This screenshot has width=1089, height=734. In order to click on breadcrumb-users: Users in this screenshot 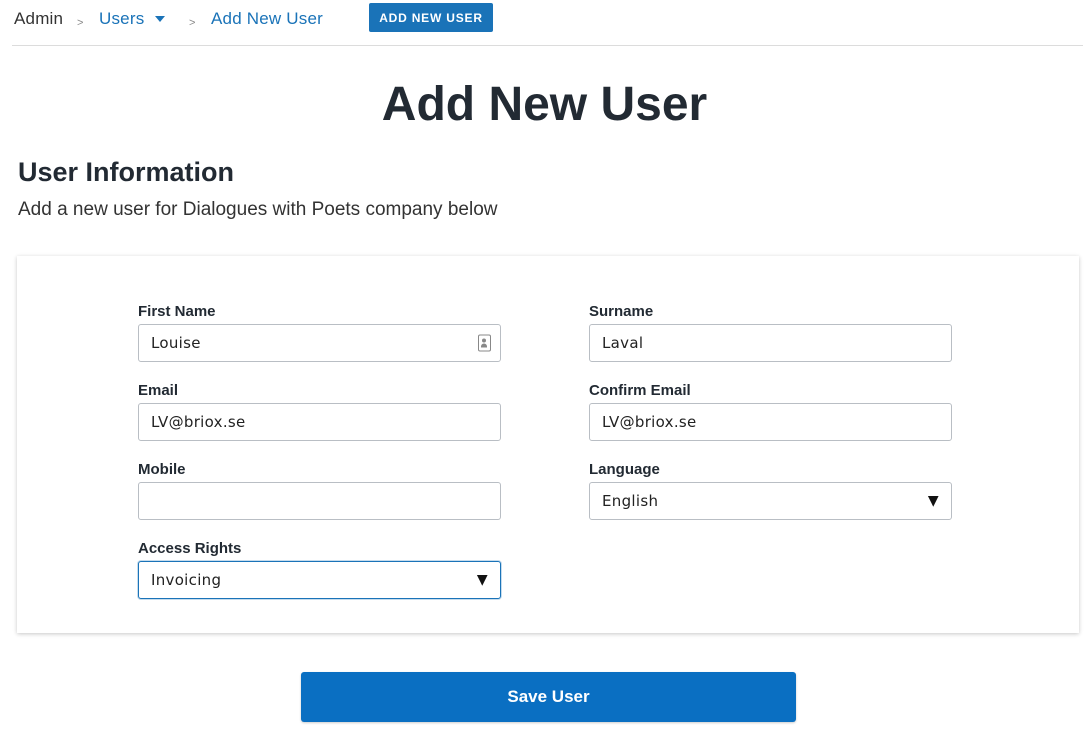, I will do `click(121, 19)`.